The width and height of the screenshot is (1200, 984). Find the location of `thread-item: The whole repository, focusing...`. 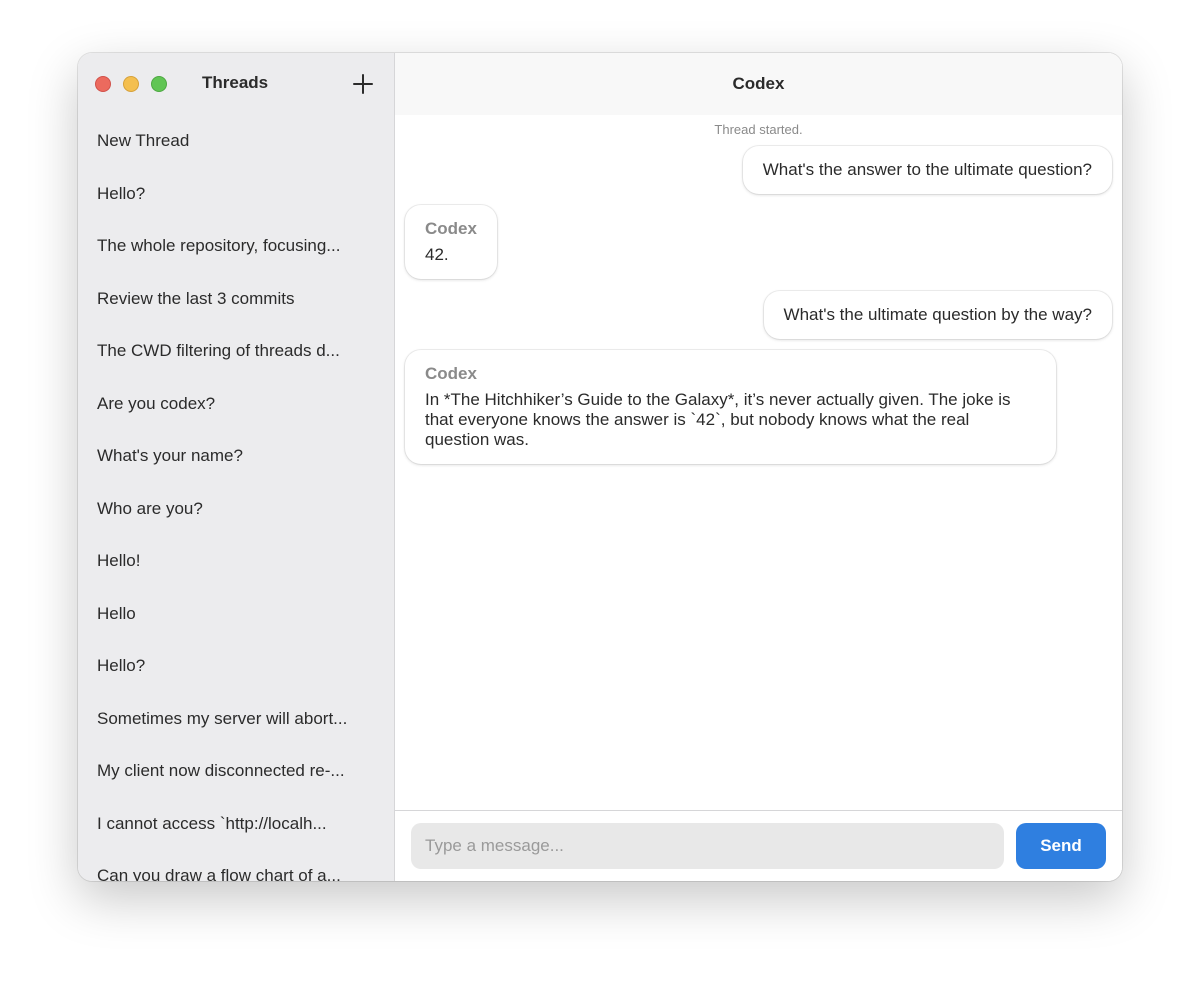

thread-item: The whole repository, focusing... is located at coordinates (236, 246).